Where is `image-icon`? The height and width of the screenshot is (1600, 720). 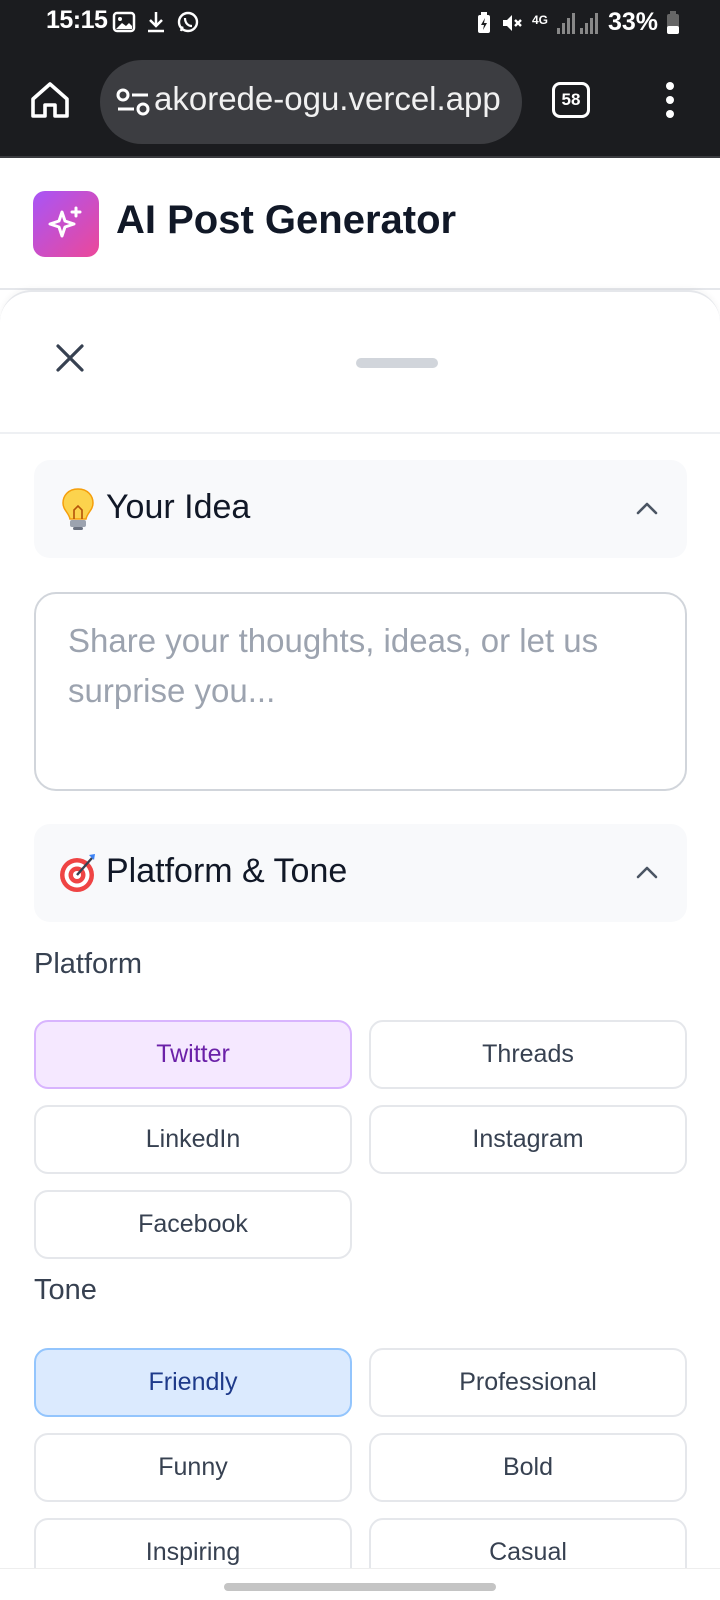
image-icon is located at coordinates (124, 22).